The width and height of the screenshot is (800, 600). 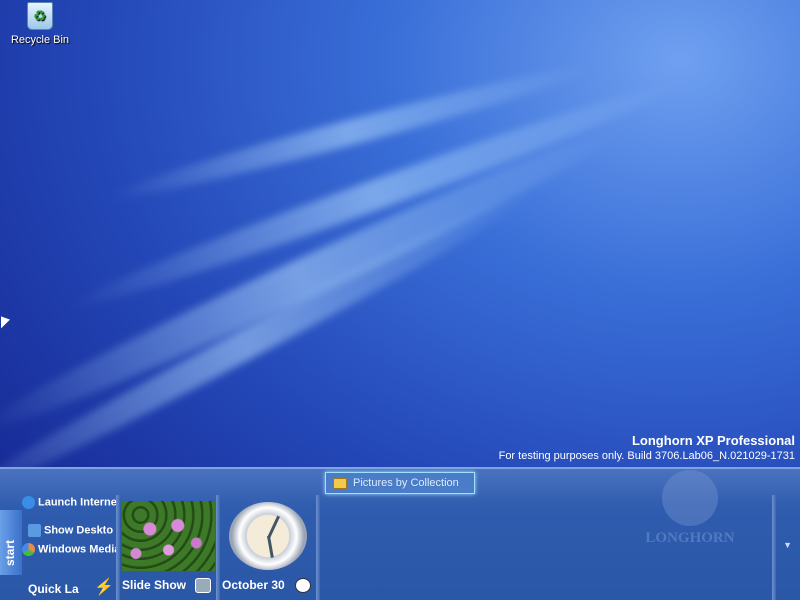 What do you see at coordinates (69, 504) in the screenshot?
I see `quick-launch-internet-explorer: Launch Interne` at bounding box center [69, 504].